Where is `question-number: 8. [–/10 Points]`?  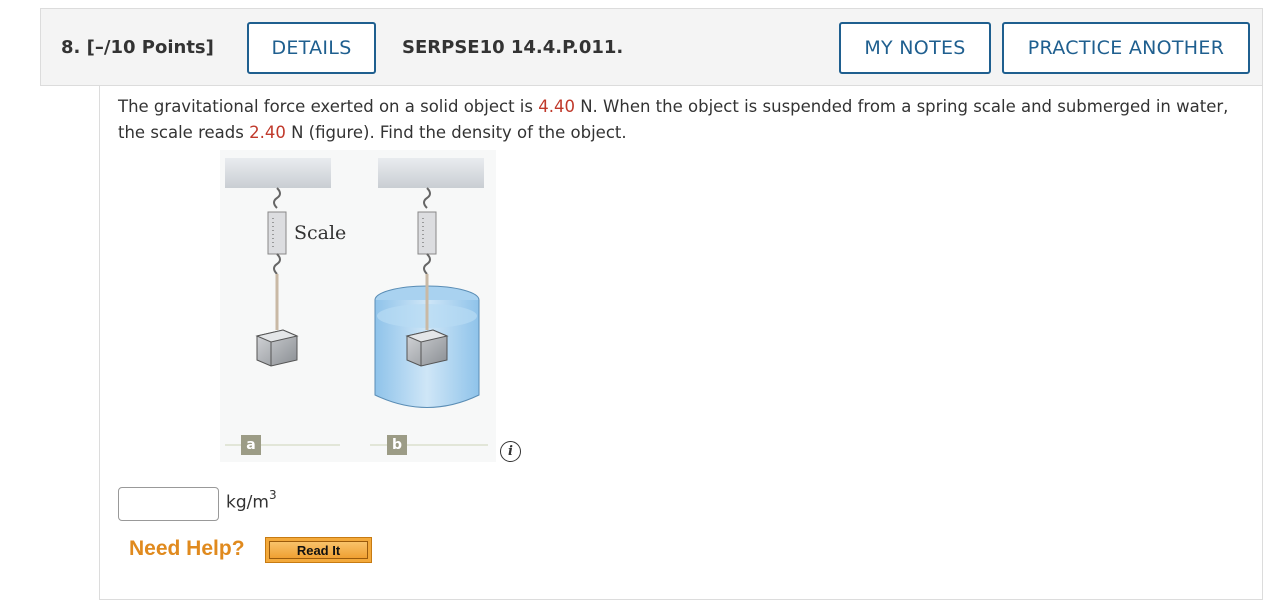
question-number: 8. [–/10 Points] is located at coordinates (137, 47).